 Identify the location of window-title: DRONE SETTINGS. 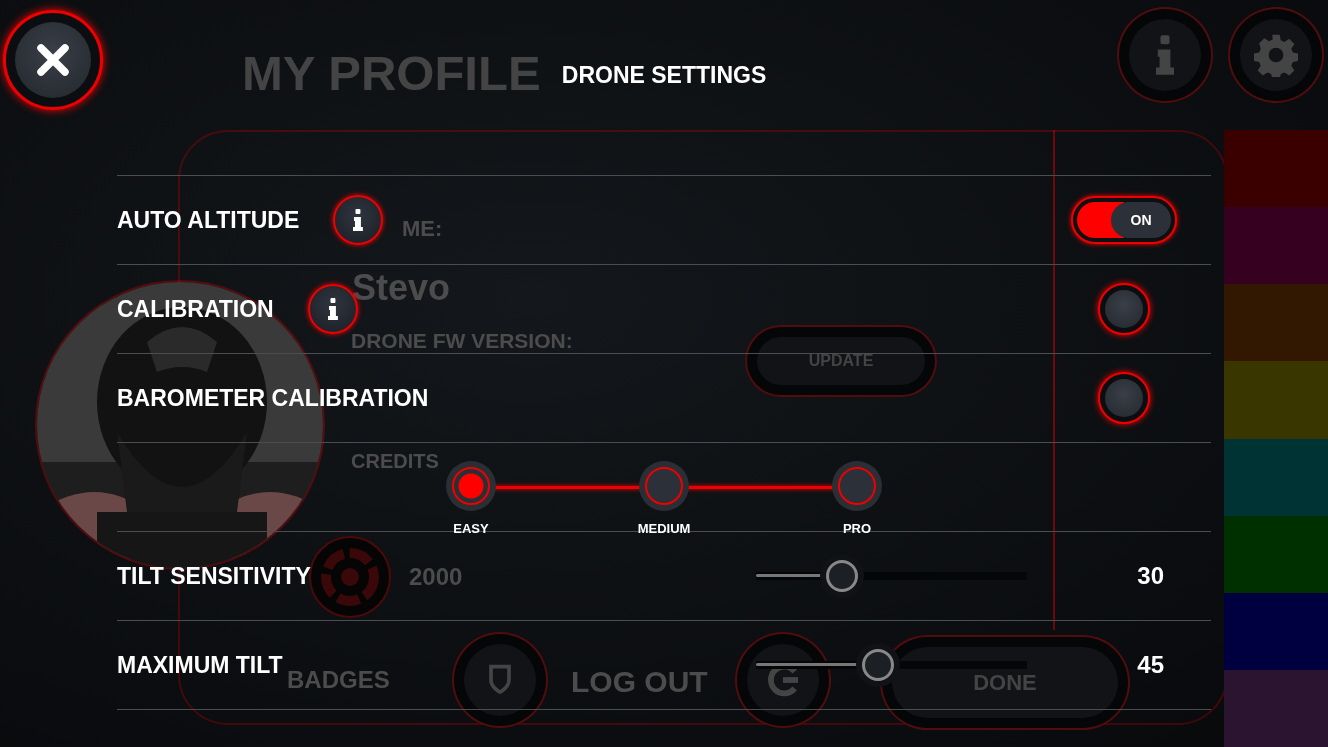
(664, 75).